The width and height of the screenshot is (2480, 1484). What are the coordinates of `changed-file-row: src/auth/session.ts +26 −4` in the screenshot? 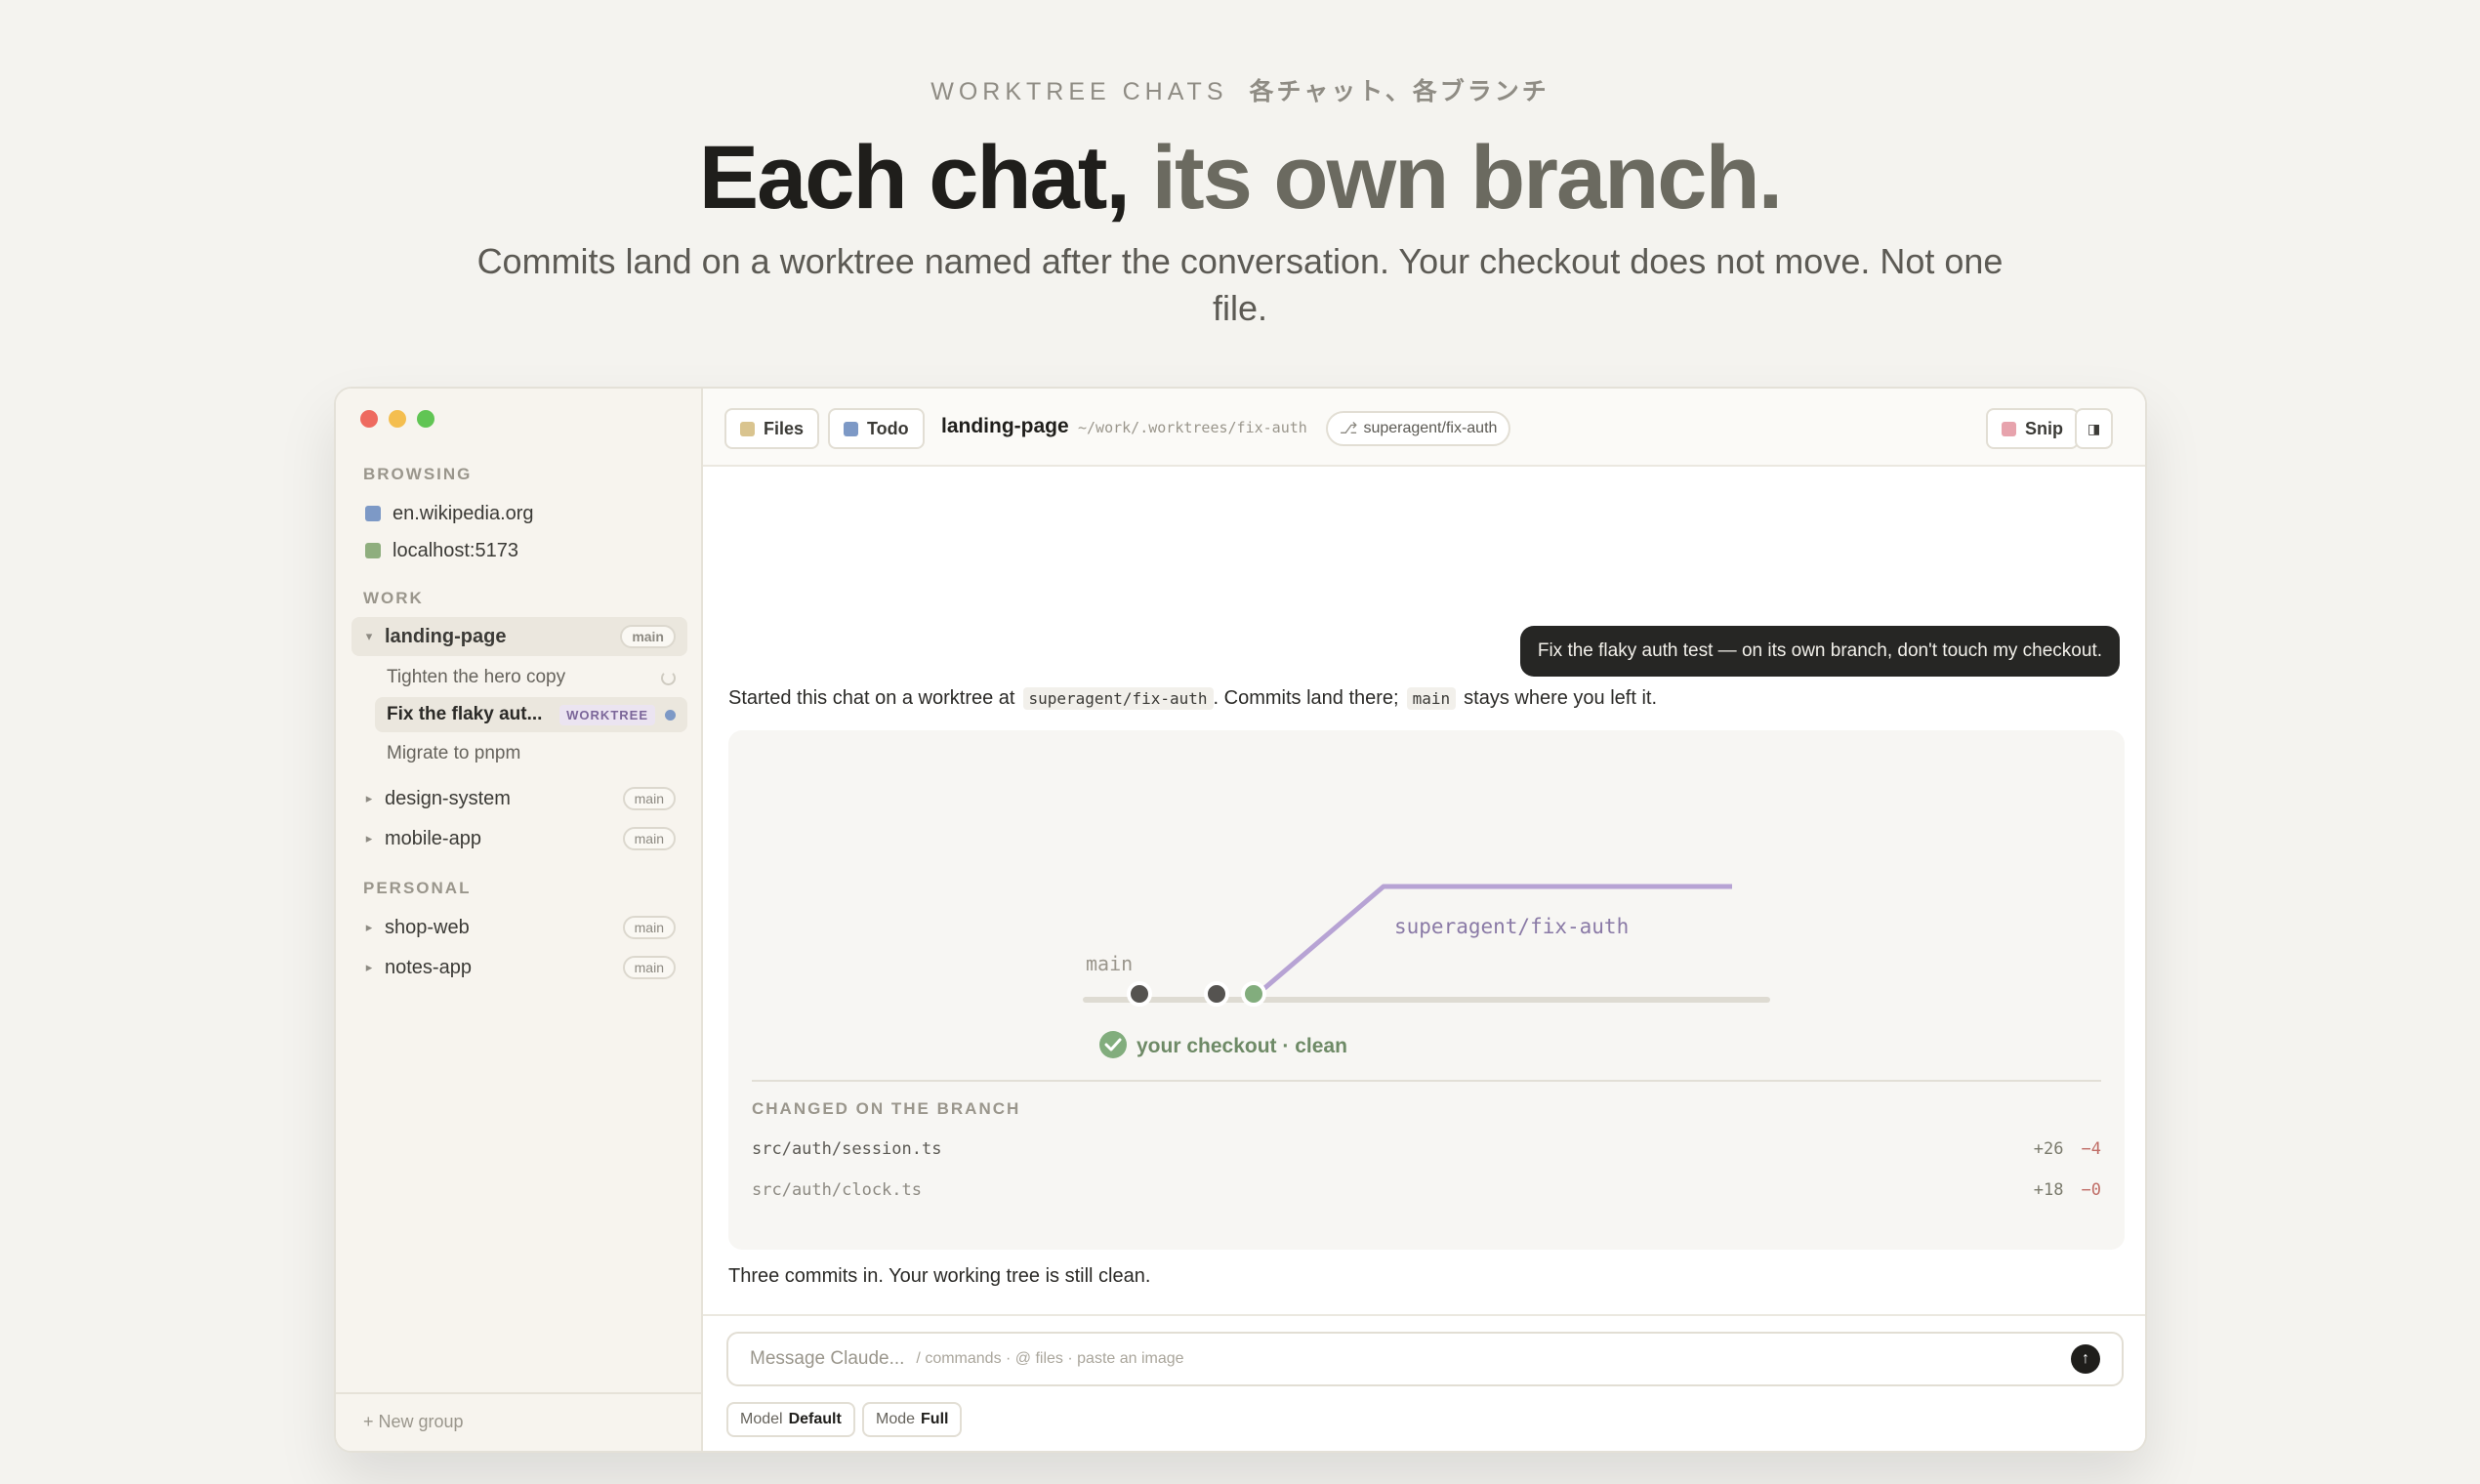 It's located at (1426, 1149).